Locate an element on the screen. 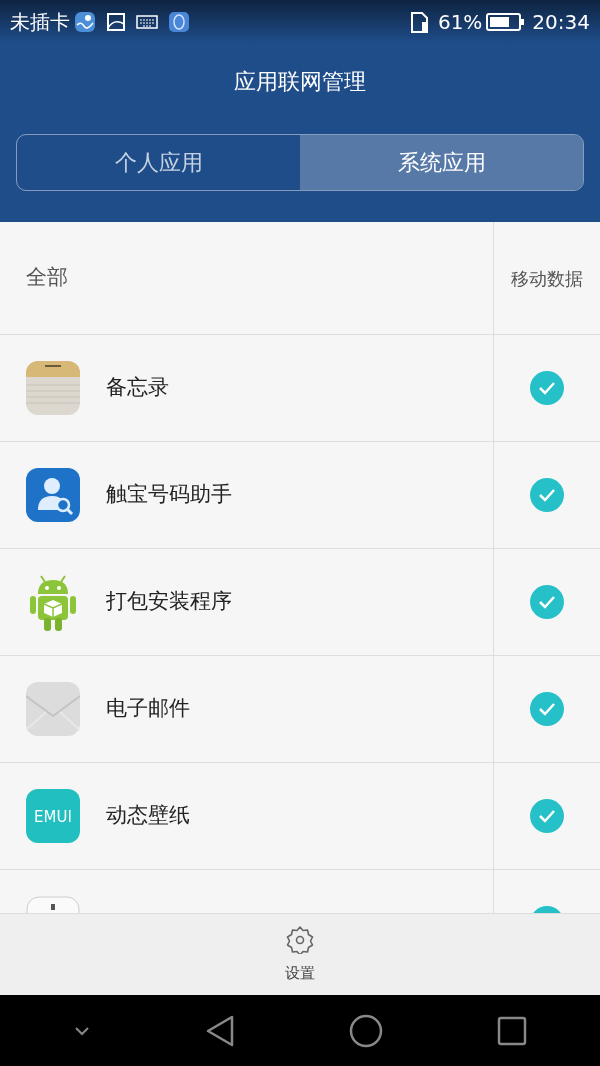  filter-label: 全部 is located at coordinates (47, 277).